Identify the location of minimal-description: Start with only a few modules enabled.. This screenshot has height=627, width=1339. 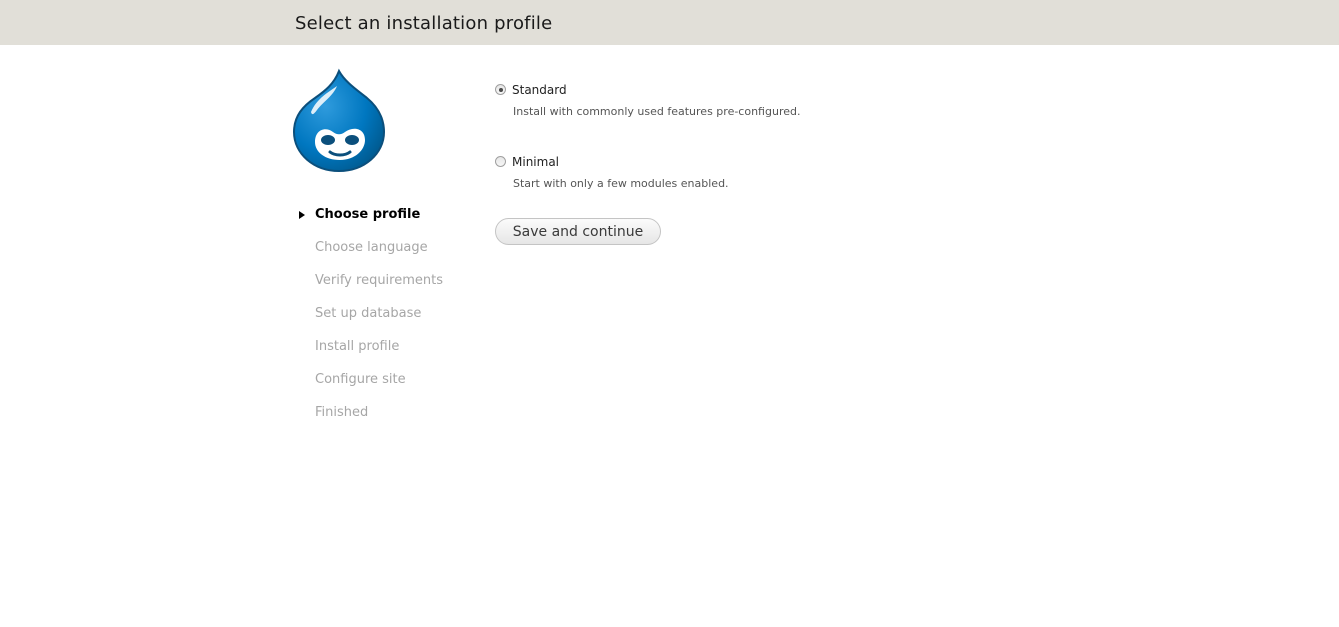
(621, 183).